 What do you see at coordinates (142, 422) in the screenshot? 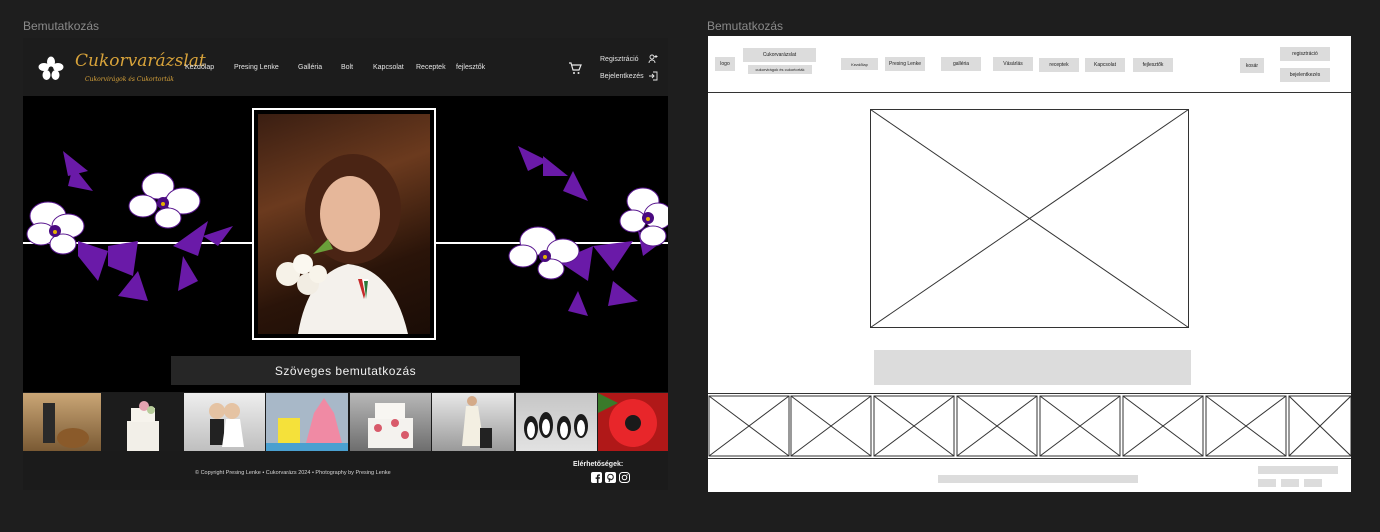
I see `gallery-thumb-white-cake` at bounding box center [142, 422].